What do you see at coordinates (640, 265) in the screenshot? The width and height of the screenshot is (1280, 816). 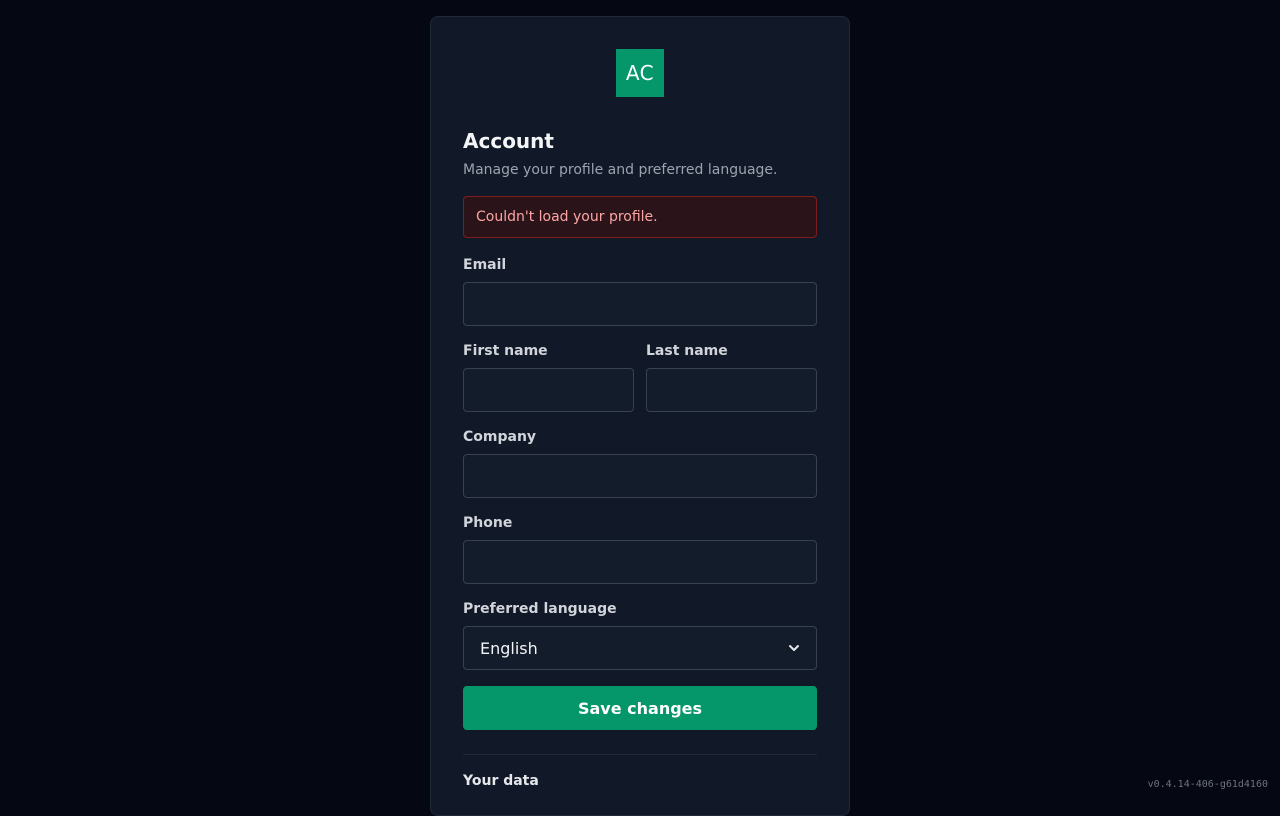 I see `email-label: Email` at bounding box center [640, 265].